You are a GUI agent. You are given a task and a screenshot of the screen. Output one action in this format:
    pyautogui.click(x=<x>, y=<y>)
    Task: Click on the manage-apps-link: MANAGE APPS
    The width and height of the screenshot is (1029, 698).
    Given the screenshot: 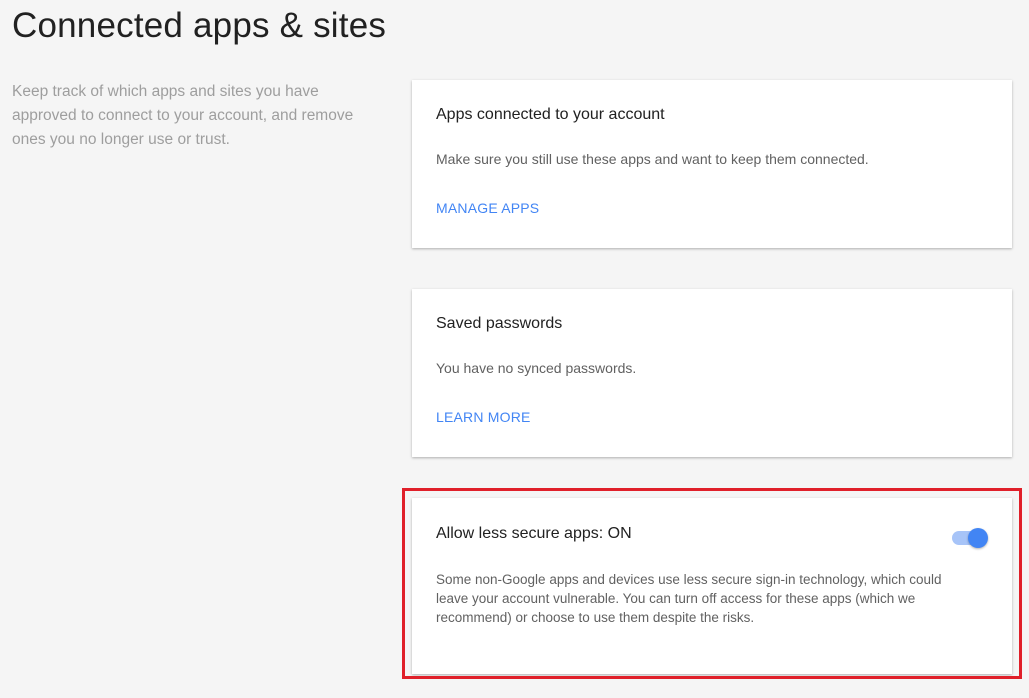 What is the action you would take?
    pyautogui.click(x=487, y=208)
    